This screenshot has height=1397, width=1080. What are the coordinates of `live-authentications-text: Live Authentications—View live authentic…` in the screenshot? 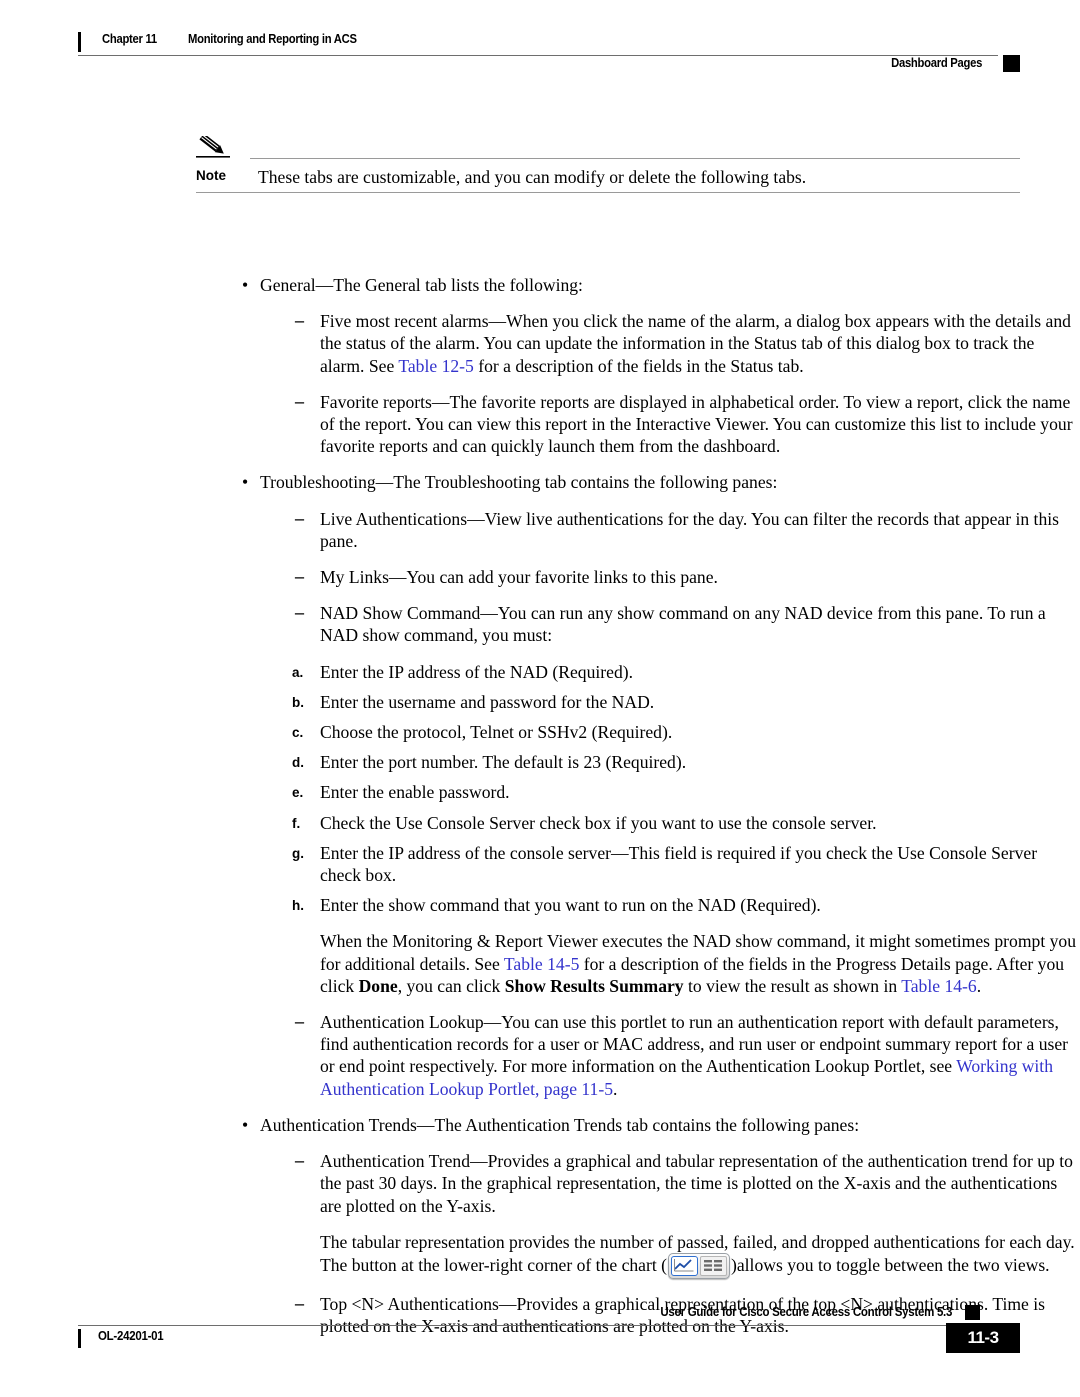 It's located at (689, 529).